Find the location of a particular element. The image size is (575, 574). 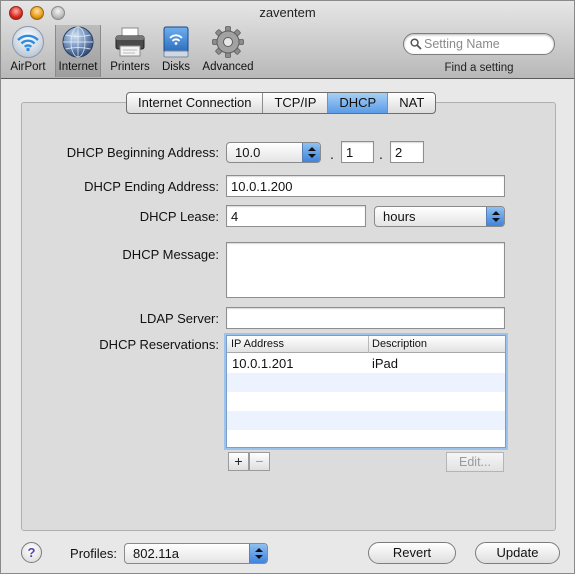

column-header-ip-address: IP Address is located at coordinates (257, 344).